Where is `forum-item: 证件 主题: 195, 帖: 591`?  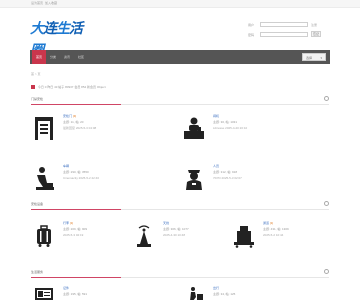 forum-item: 证件 主题: 195, 帖: 591 is located at coordinates (96, 292).